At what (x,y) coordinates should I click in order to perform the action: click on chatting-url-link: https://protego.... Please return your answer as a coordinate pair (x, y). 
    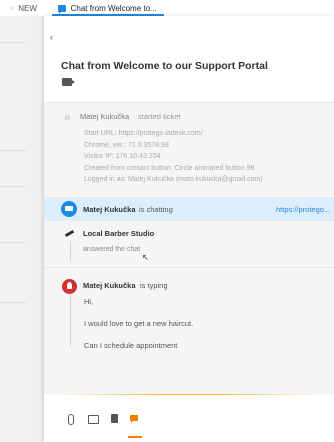
    Looking at the image, I should click on (303, 209).